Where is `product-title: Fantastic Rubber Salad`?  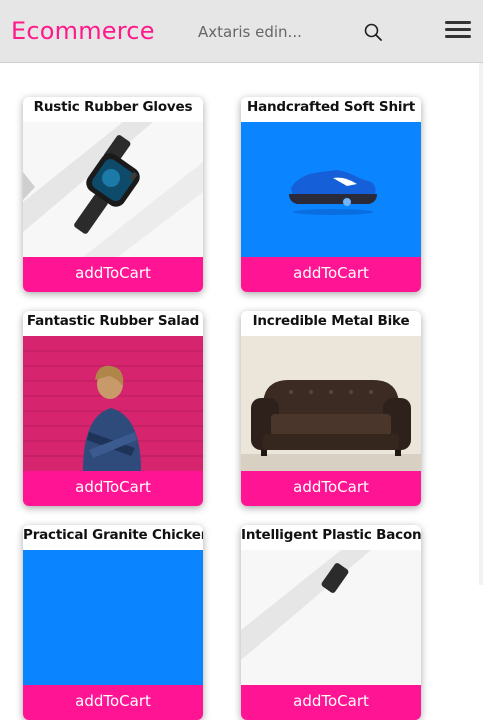 product-title: Fantastic Rubber Salad is located at coordinates (113, 321).